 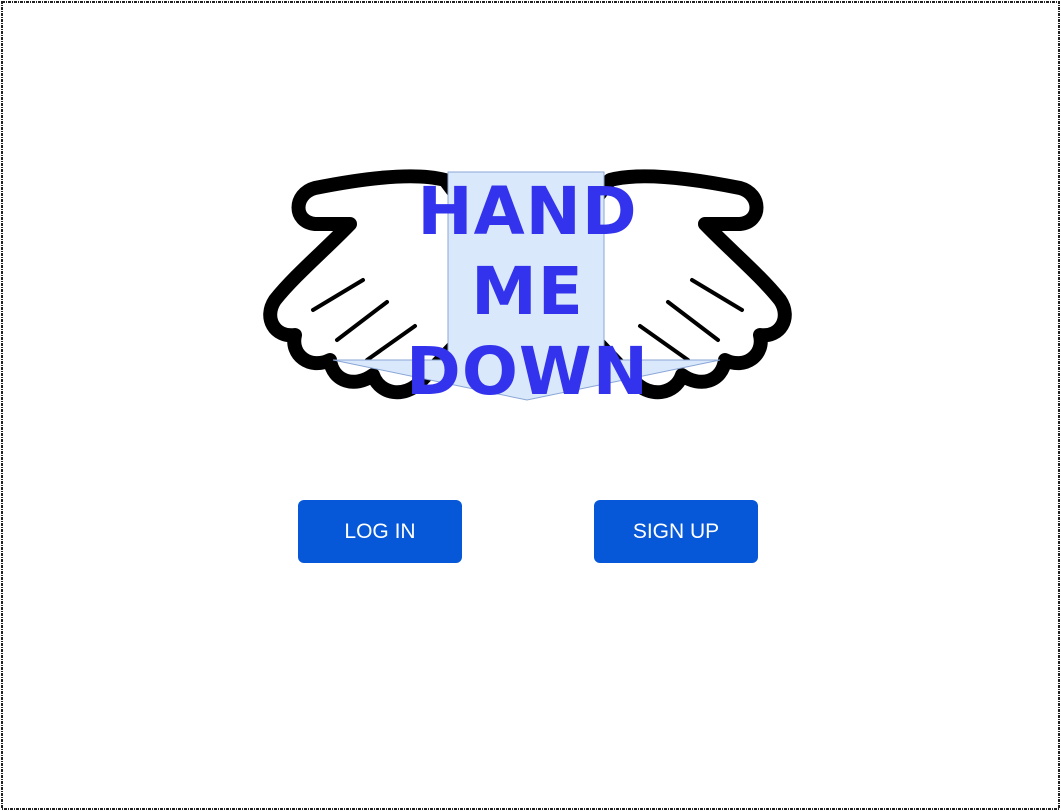 What do you see at coordinates (676, 531) in the screenshot?
I see `signup-button: SIGN UP` at bounding box center [676, 531].